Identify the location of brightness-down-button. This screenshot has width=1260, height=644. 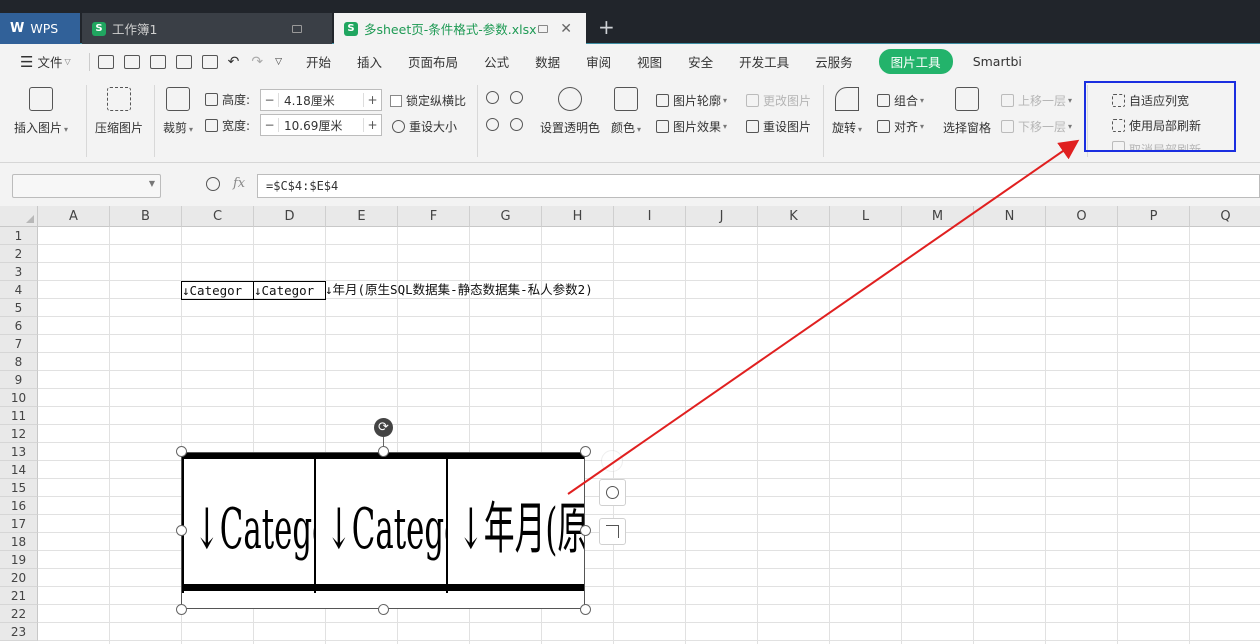
(518, 97).